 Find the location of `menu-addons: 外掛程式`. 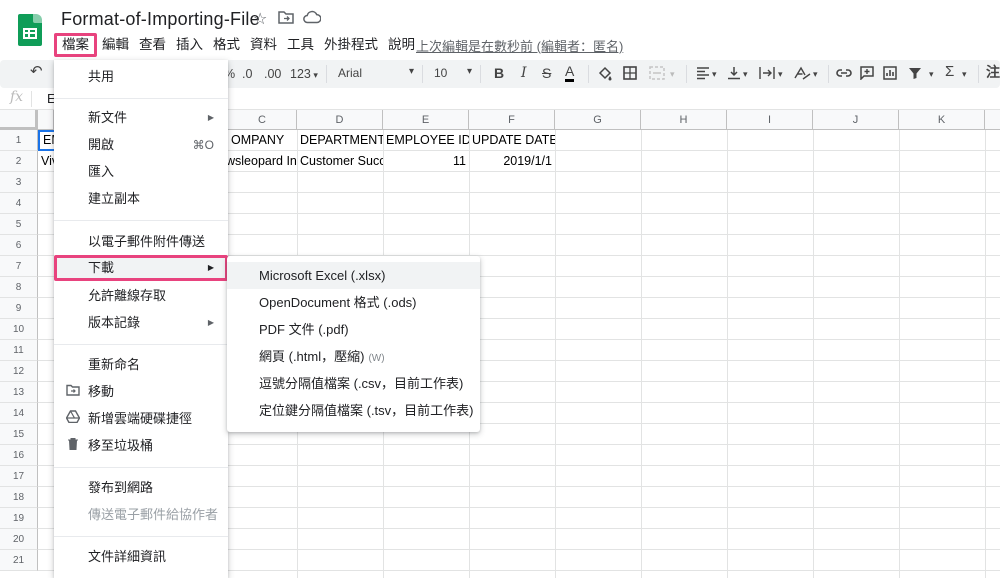

menu-addons: 外掛程式 is located at coordinates (351, 45).